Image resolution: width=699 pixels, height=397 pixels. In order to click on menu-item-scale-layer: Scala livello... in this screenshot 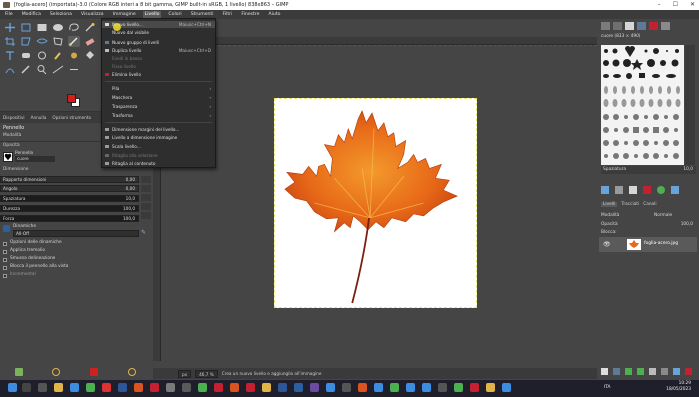, I will do `click(158, 146)`.